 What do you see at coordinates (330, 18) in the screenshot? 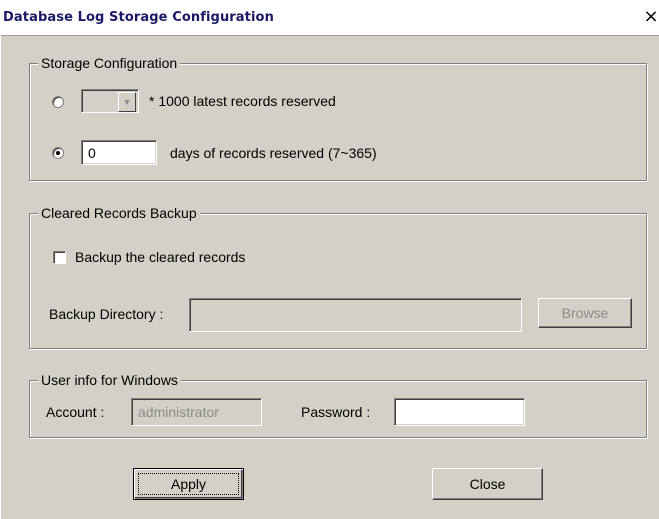
I see `title-bar: Database Log Storage Configuration ×` at bounding box center [330, 18].